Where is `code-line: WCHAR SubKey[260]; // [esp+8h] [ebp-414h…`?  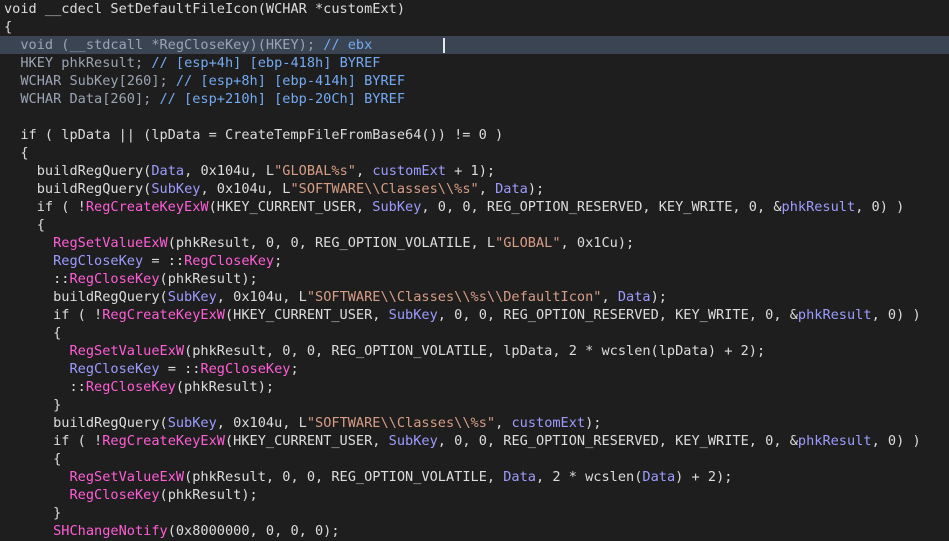 code-line: WCHAR SubKey[260]; // [esp+8h] [ebp-414h… is located at coordinates (474, 81).